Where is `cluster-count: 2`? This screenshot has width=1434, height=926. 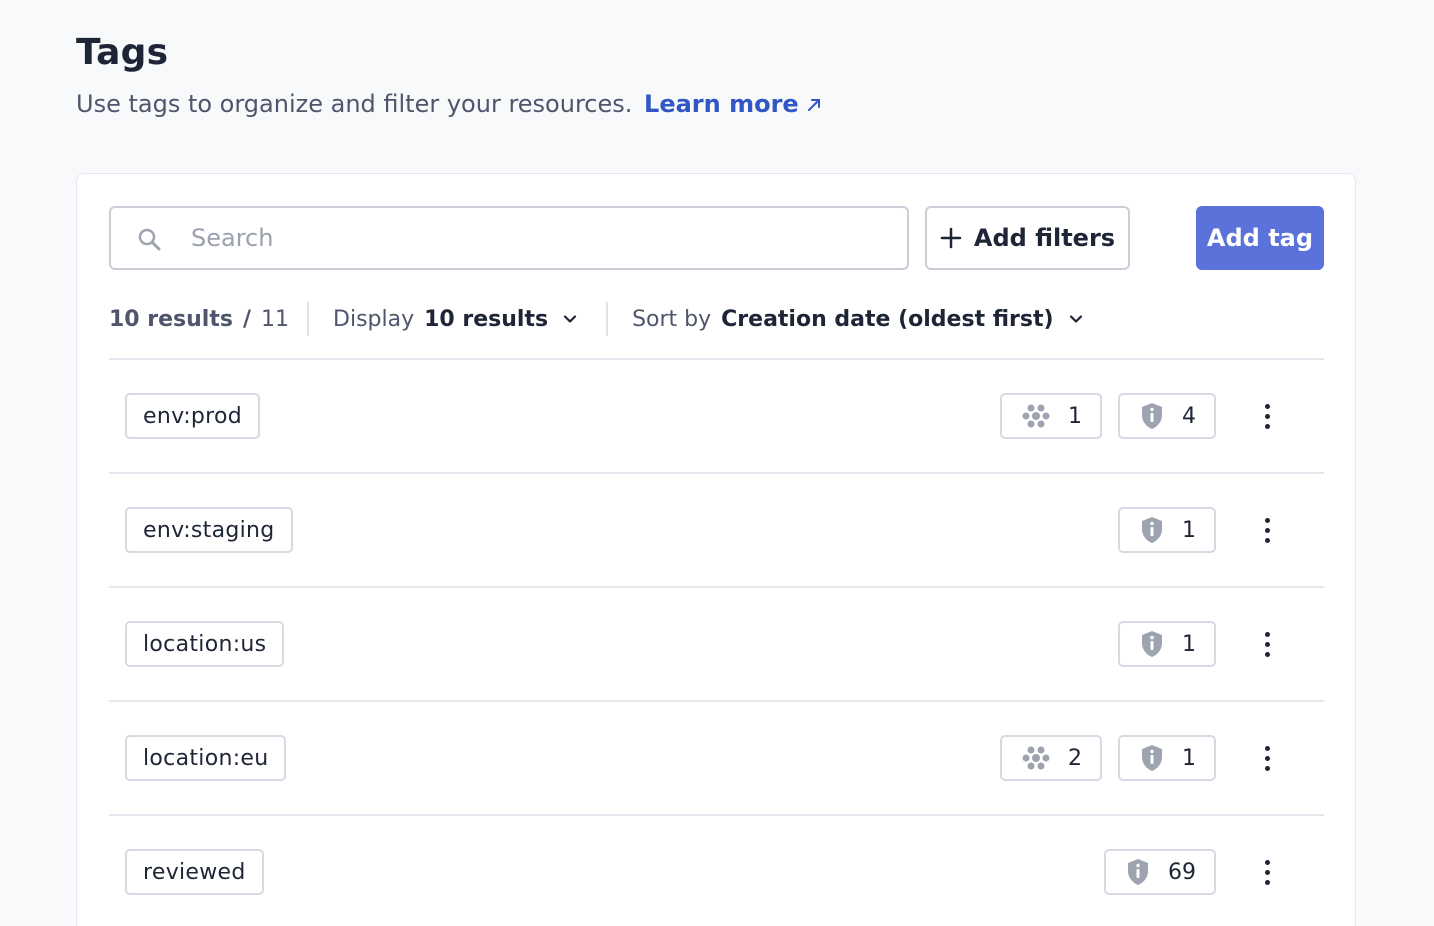 cluster-count: 2 is located at coordinates (1075, 758).